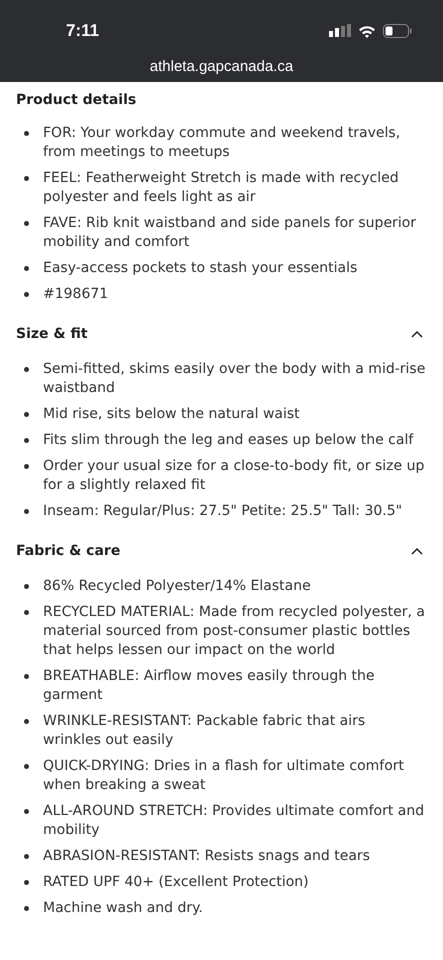 The image size is (443, 960). Describe the element at coordinates (221, 188) in the screenshot. I see `bullet-text: FEEL: Featherweight Stretch is made with recycled polyester and feels light as air` at that location.